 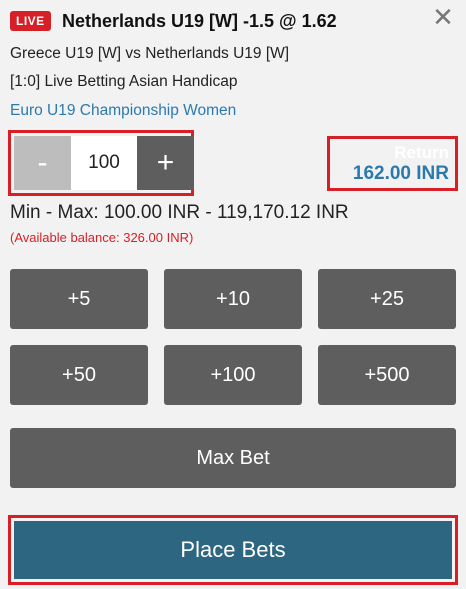 I want to click on place-bets-frame: Place Bets, so click(x=233, y=550).